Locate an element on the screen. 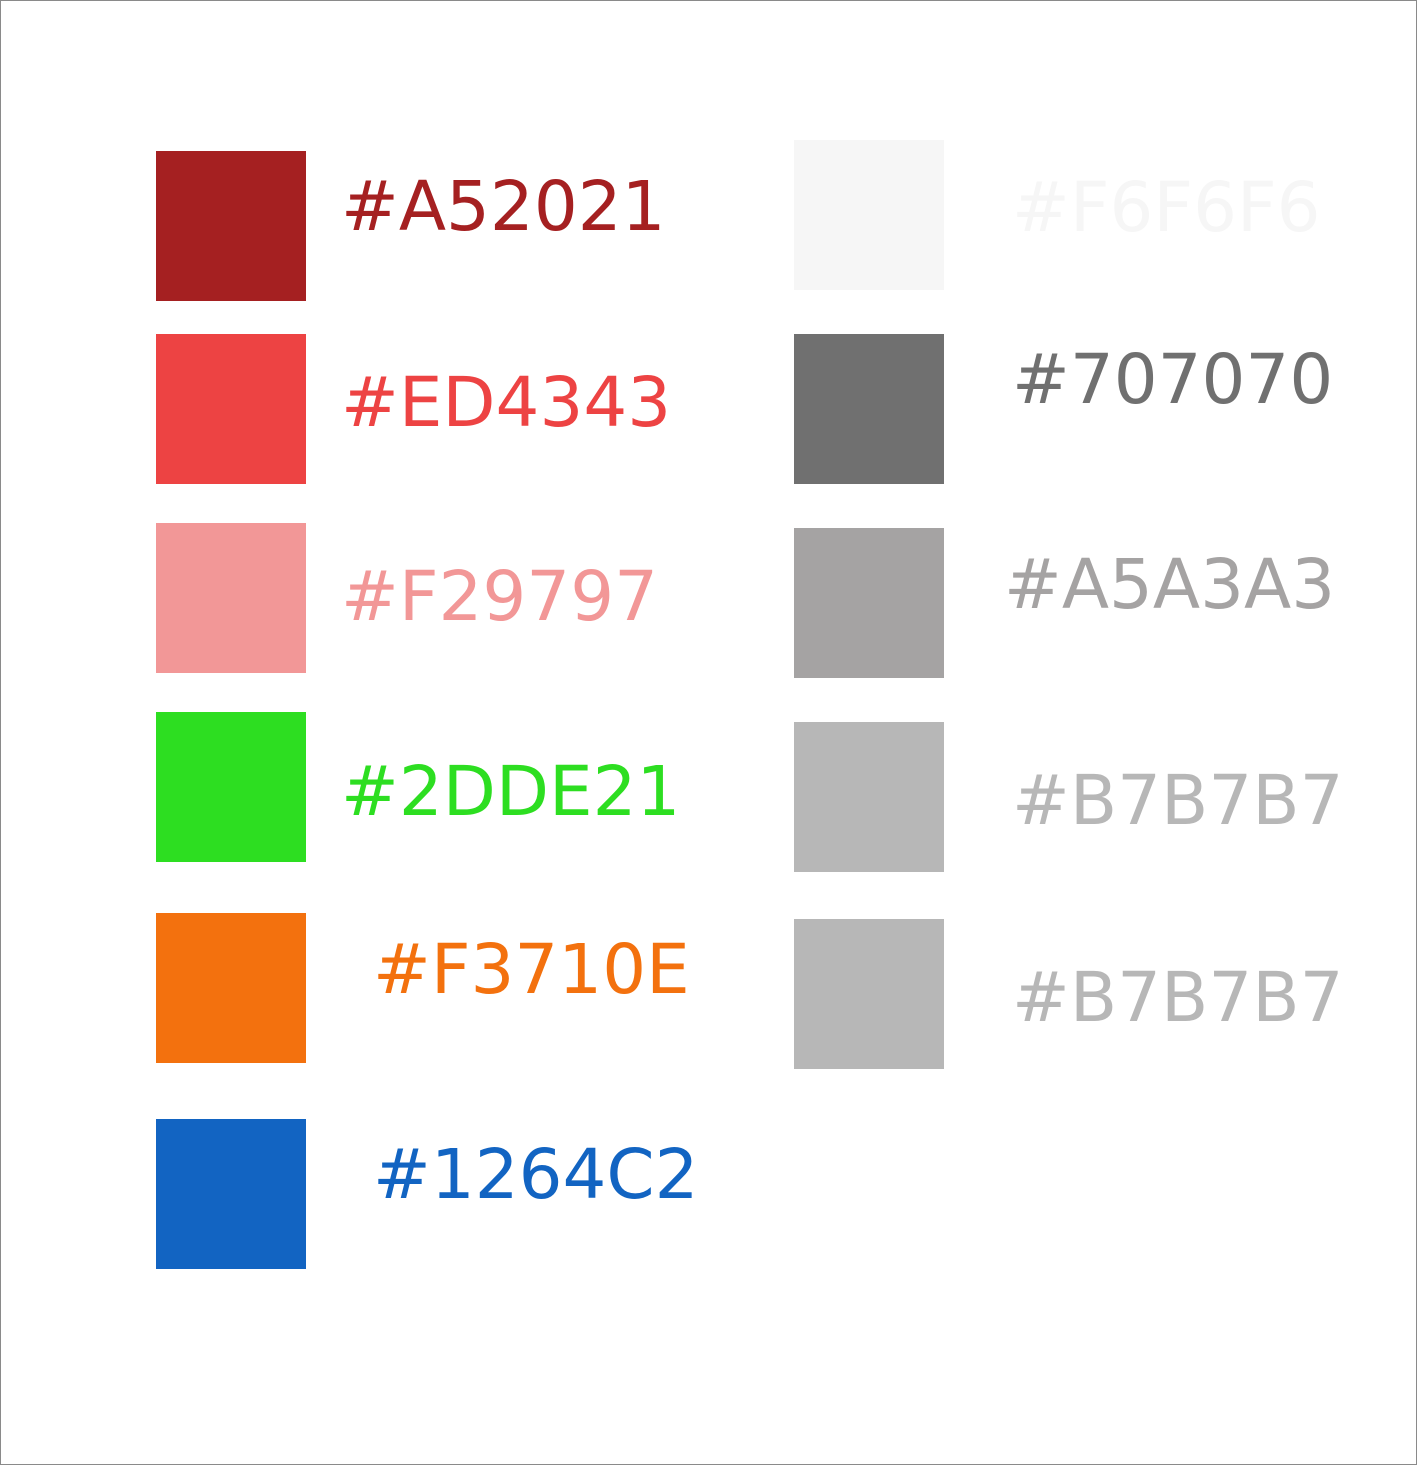 The width and height of the screenshot is (1417, 1465). hex-label-right-5: #B7B7B7 is located at coordinates (1178, 998).